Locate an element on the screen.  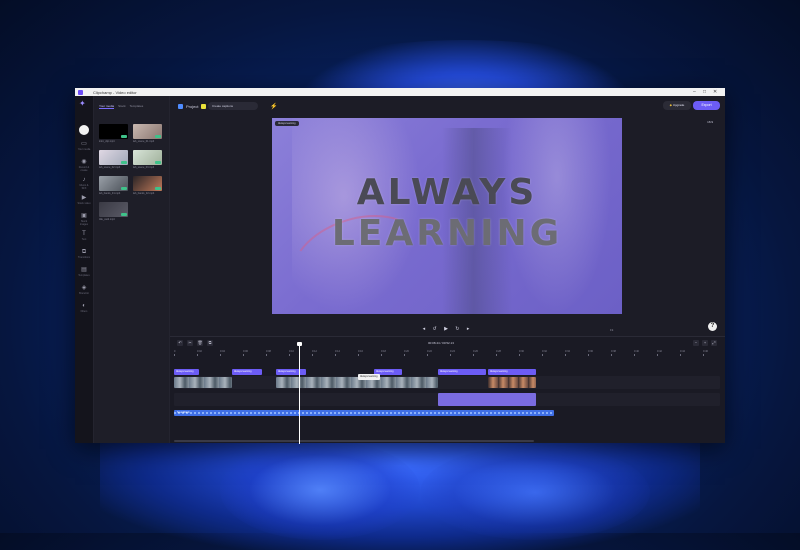
templates-icon: ▤ is located at coordinates (84, 270).